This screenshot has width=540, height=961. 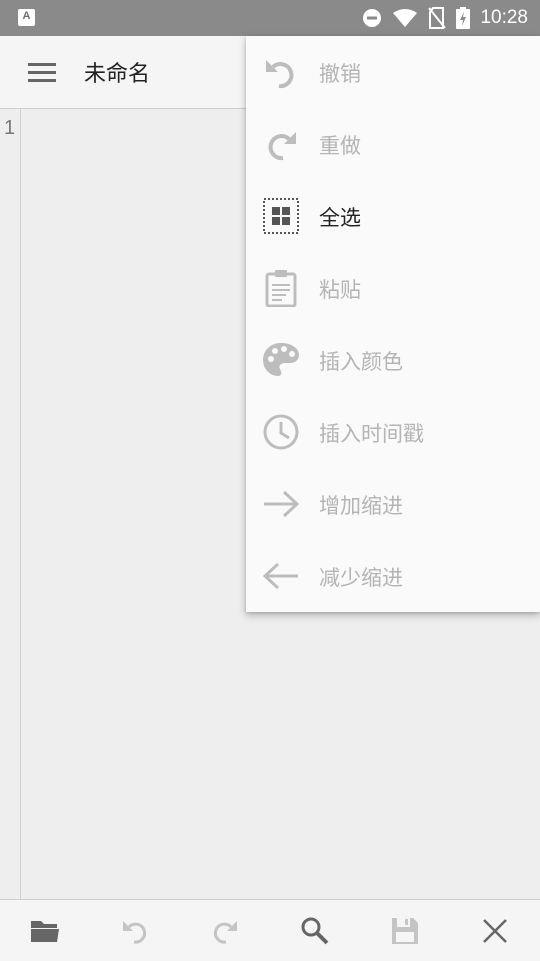 I want to click on menu-item-label: 增加缩进, so click(x=361, y=506).